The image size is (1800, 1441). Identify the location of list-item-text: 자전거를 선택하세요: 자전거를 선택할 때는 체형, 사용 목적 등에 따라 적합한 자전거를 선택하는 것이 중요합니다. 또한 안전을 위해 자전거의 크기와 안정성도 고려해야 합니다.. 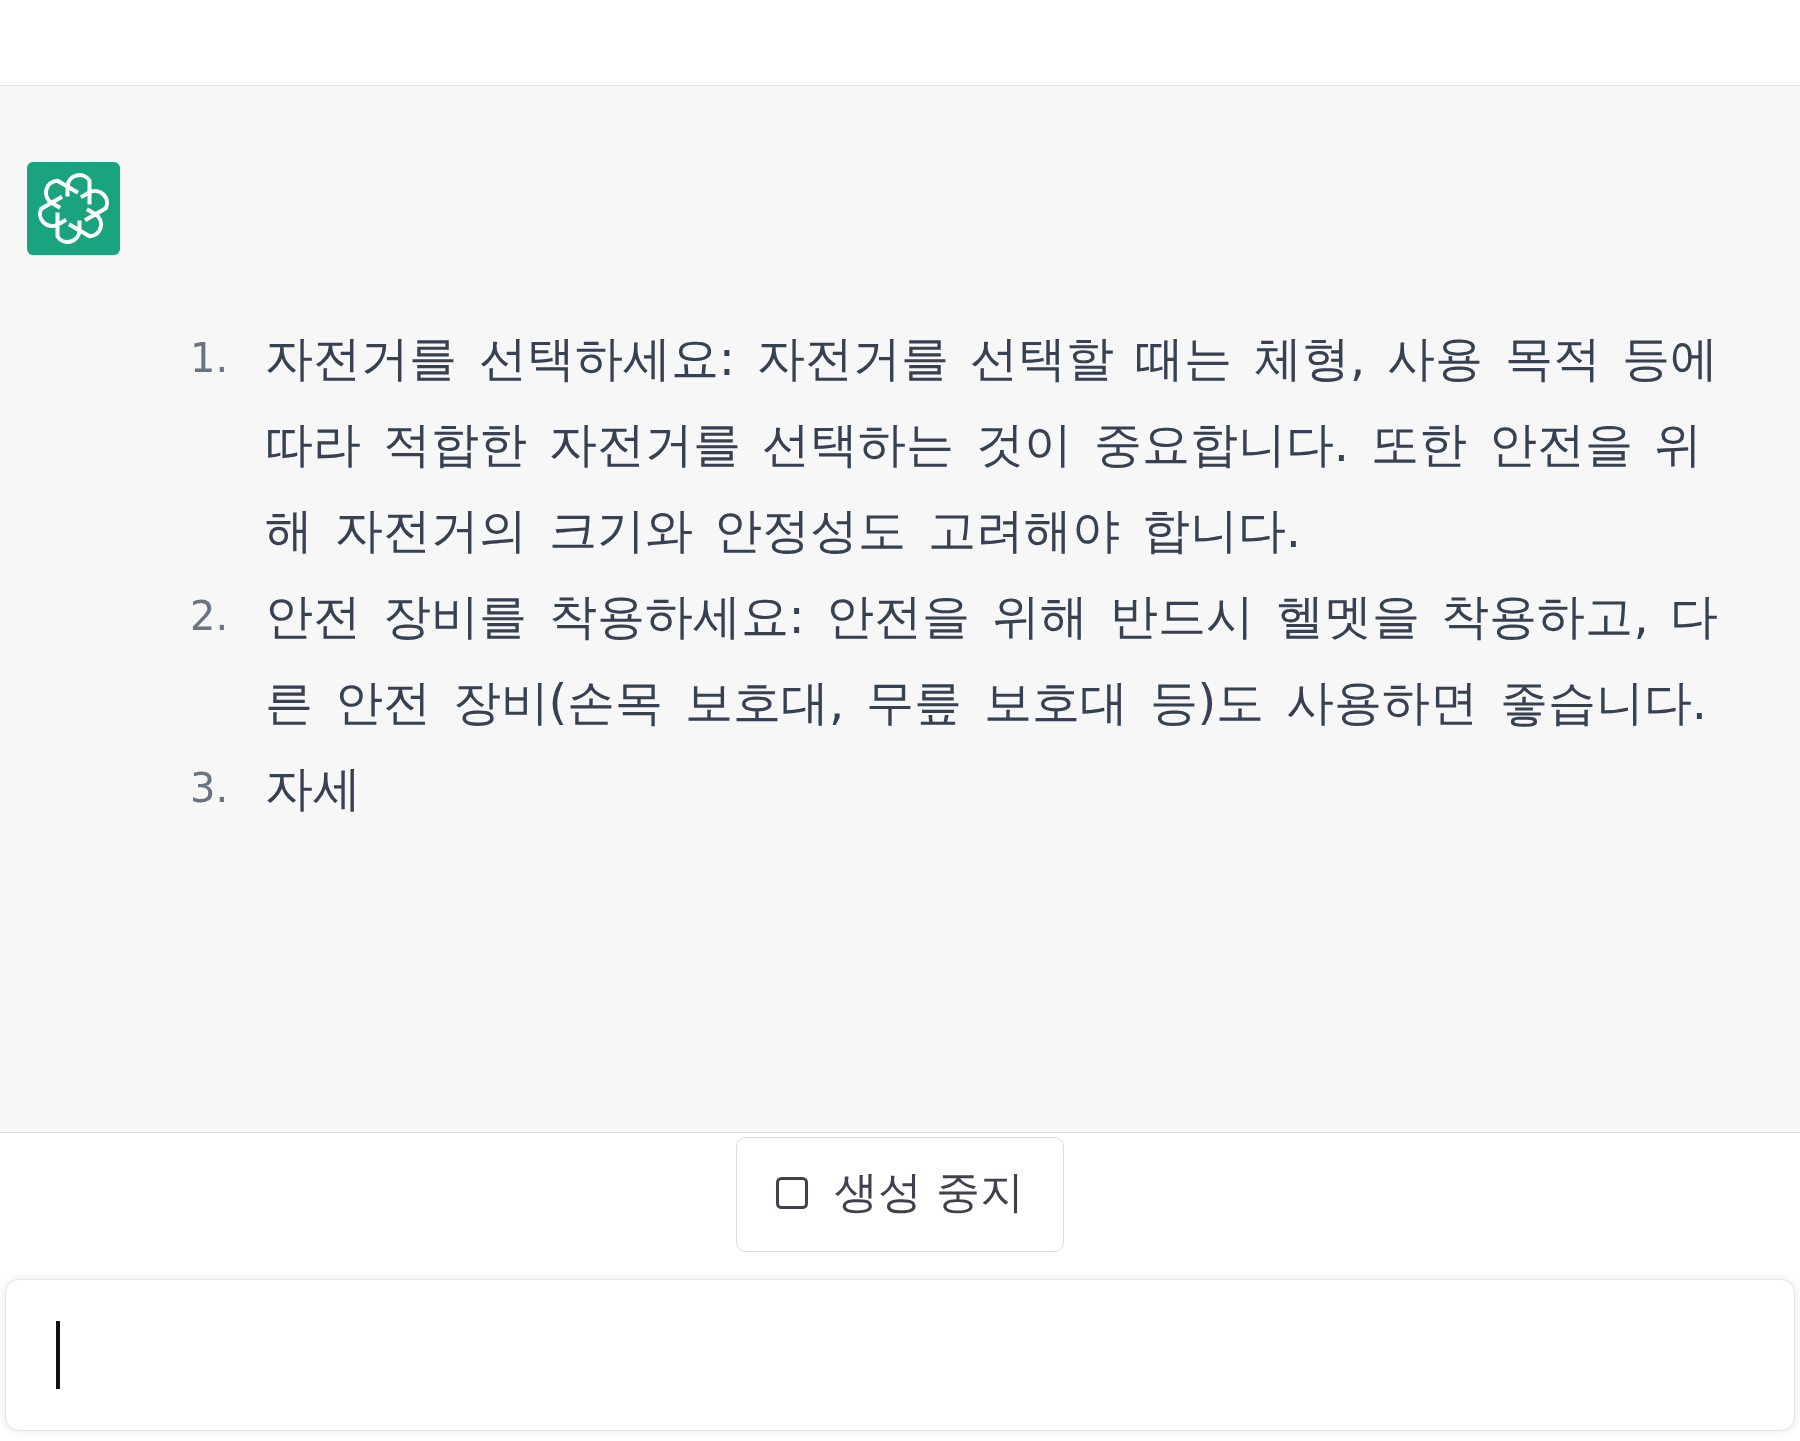
(992, 444).